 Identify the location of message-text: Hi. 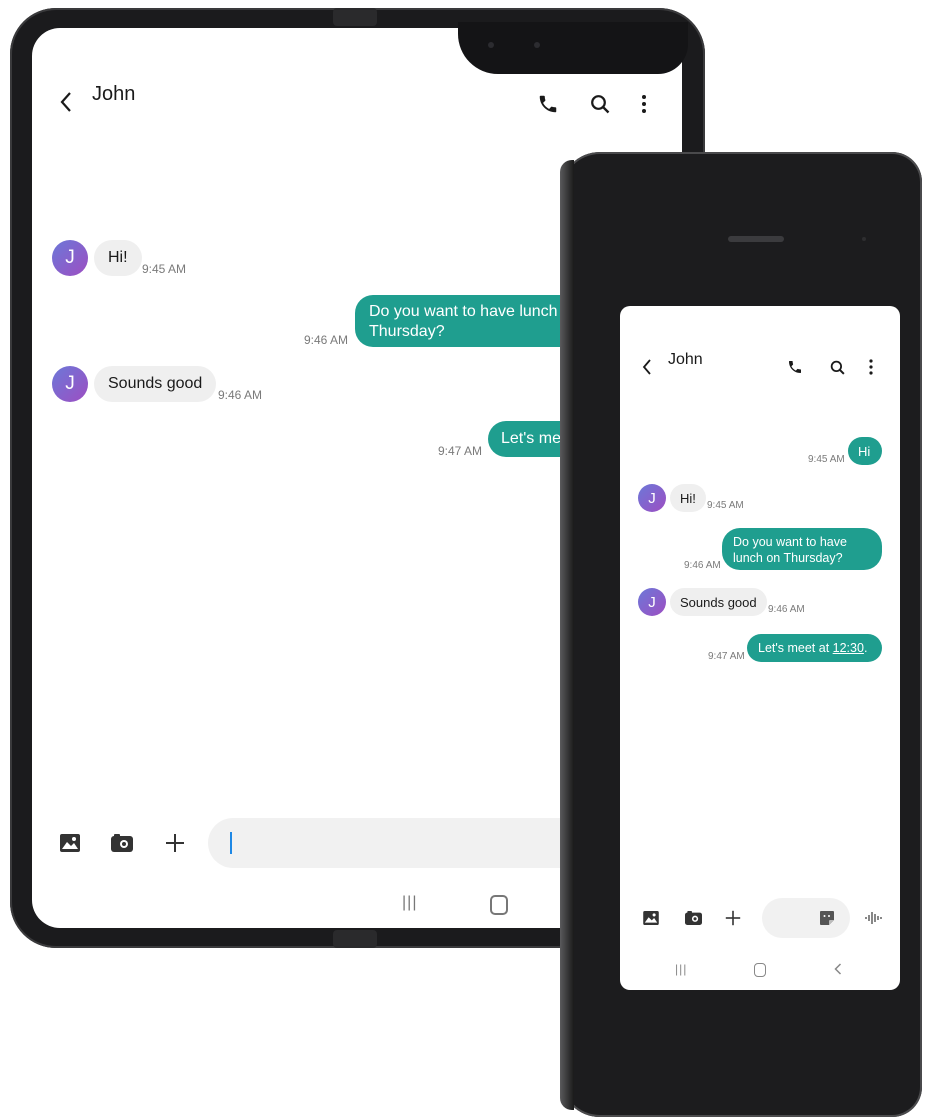
(864, 451).